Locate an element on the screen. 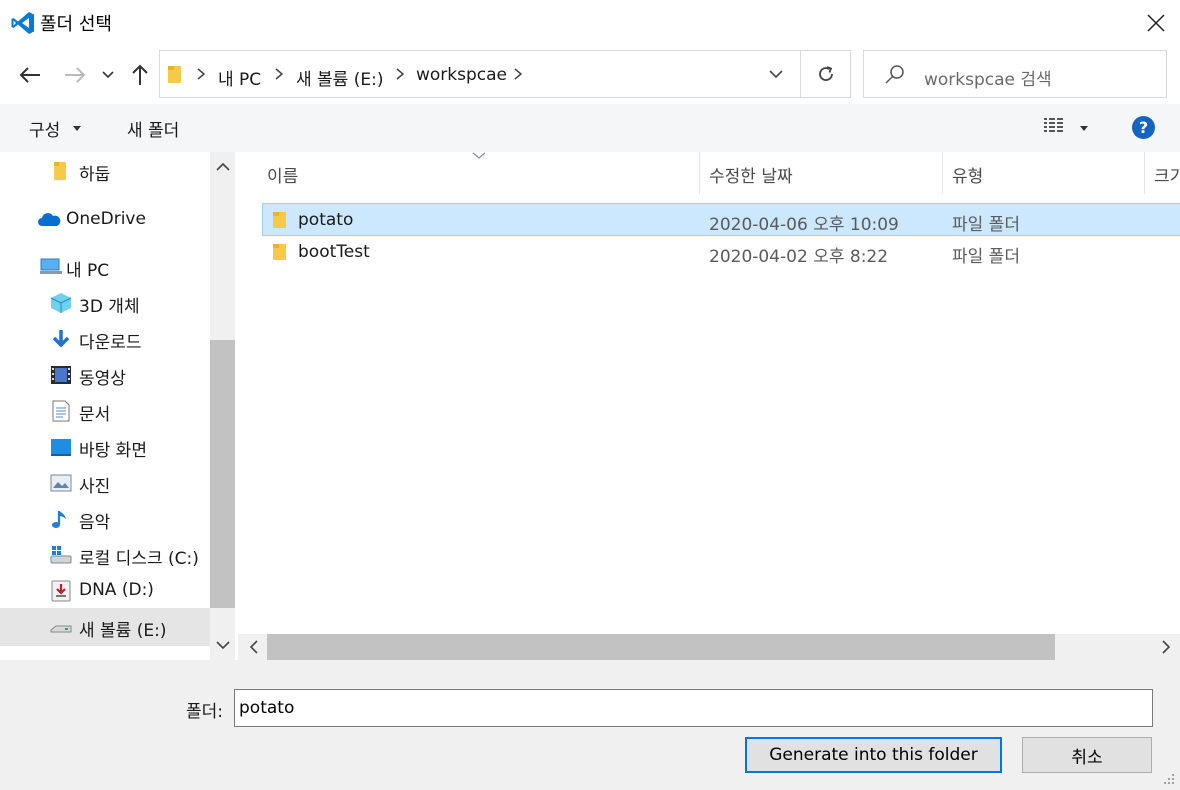 The image size is (1180, 790). sidebar-item-label: 문서 is located at coordinates (95, 415).